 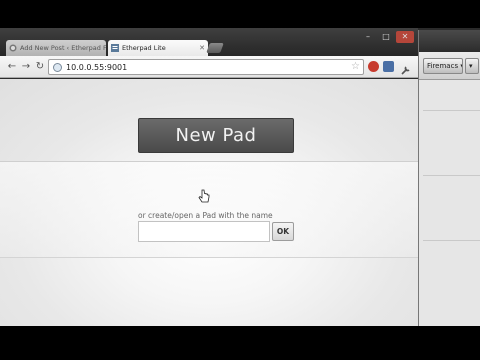 I want to click on ok-button: OK, so click(x=283, y=231).